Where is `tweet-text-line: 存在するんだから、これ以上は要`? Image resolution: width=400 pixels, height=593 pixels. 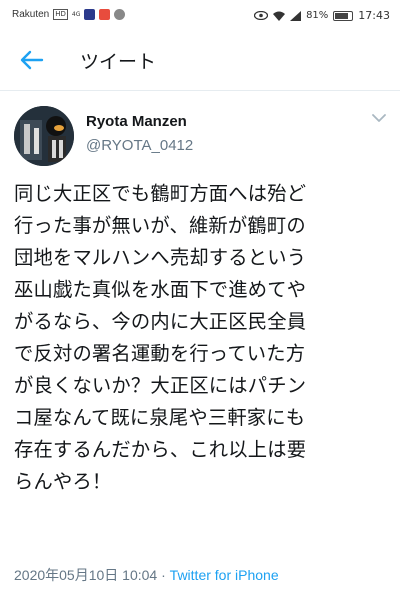 tweet-text-line: 存在するんだから、これ以上は要 is located at coordinates (160, 449).